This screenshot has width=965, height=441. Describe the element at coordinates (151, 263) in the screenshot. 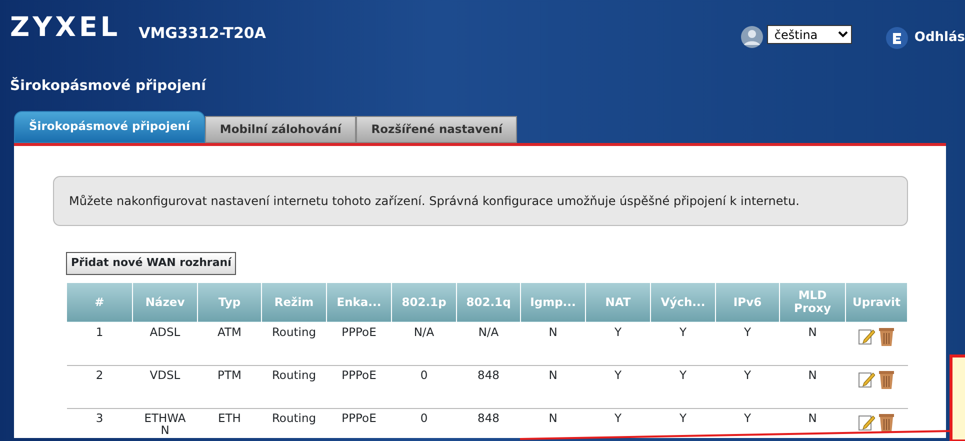

I see `add-wan-button: Přidat nové WAN rozhraní` at that location.